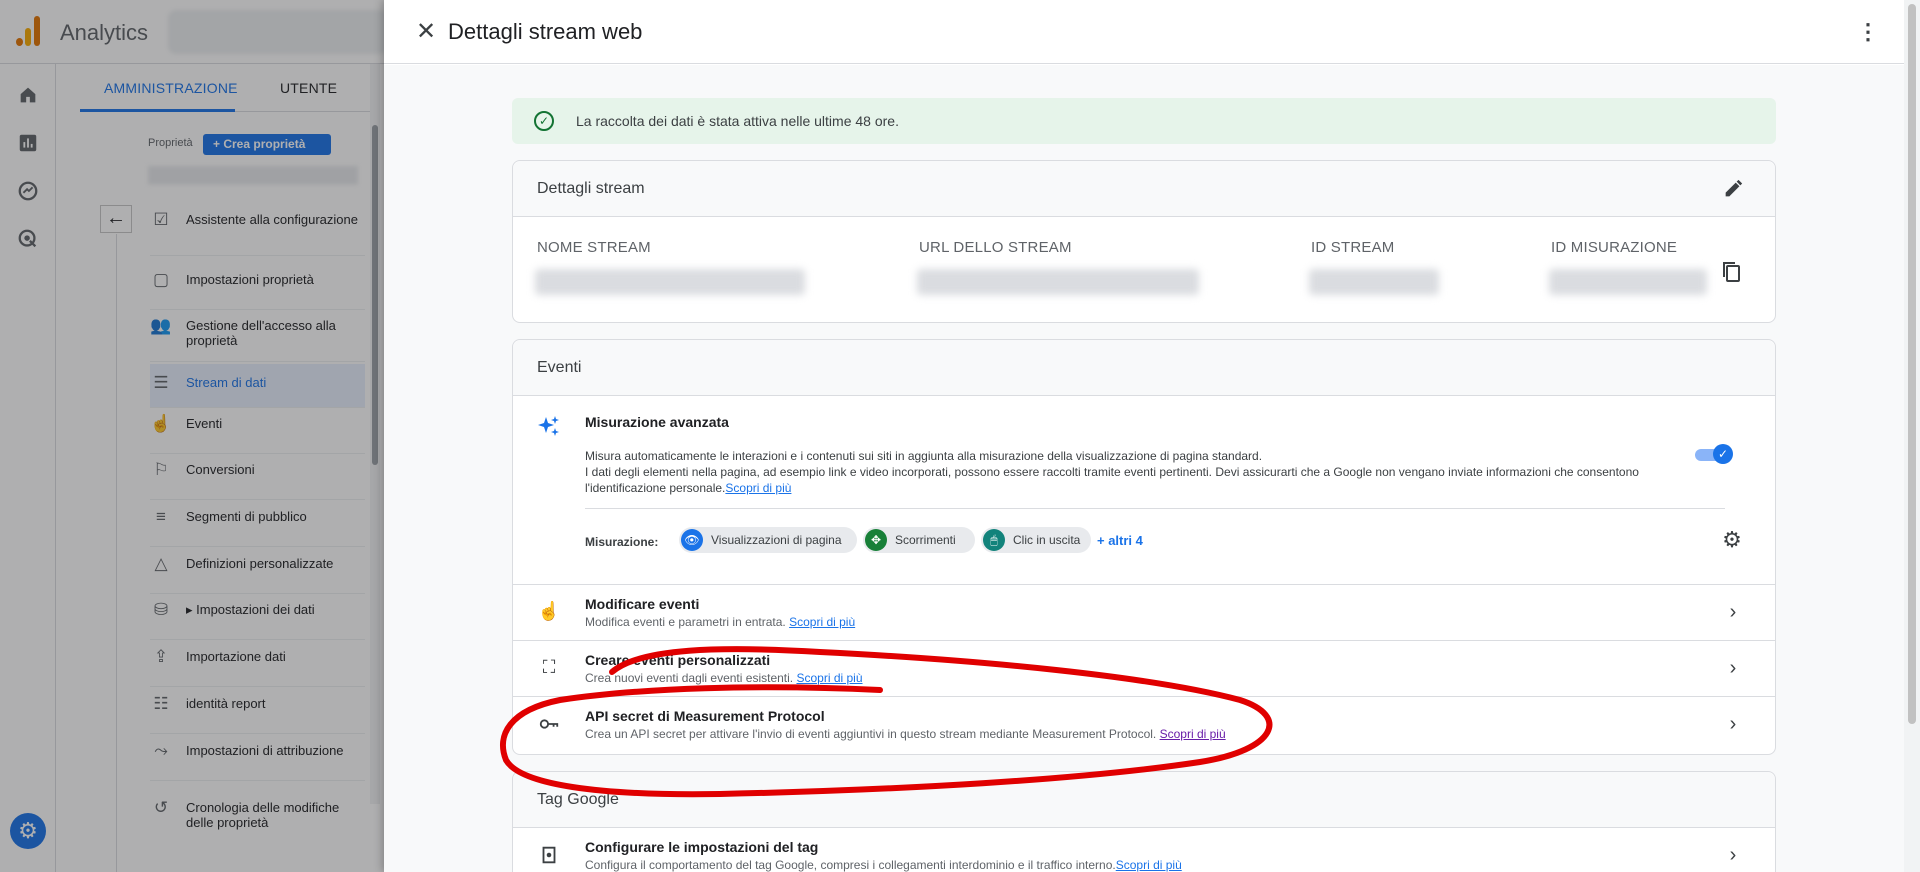 The width and height of the screenshot is (1920, 872). I want to click on close-icon: ✕, so click(426, 32).